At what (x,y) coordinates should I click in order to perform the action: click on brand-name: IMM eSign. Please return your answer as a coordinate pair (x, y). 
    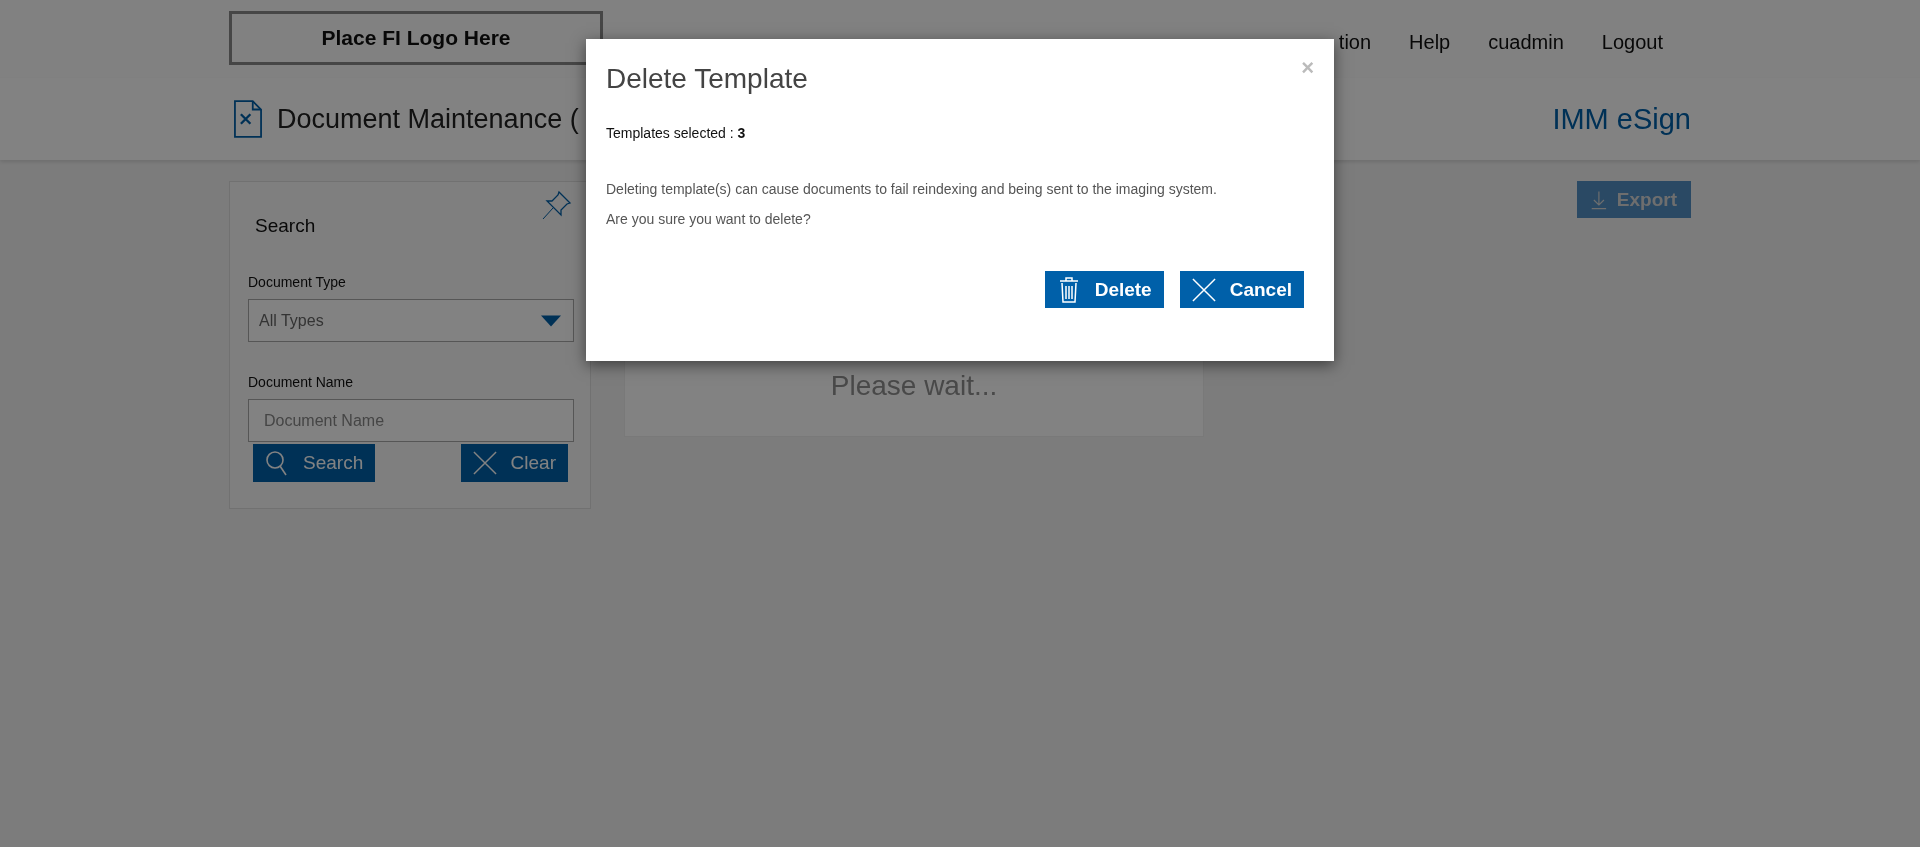
    Looking at the image, I should click on (1621, 119).